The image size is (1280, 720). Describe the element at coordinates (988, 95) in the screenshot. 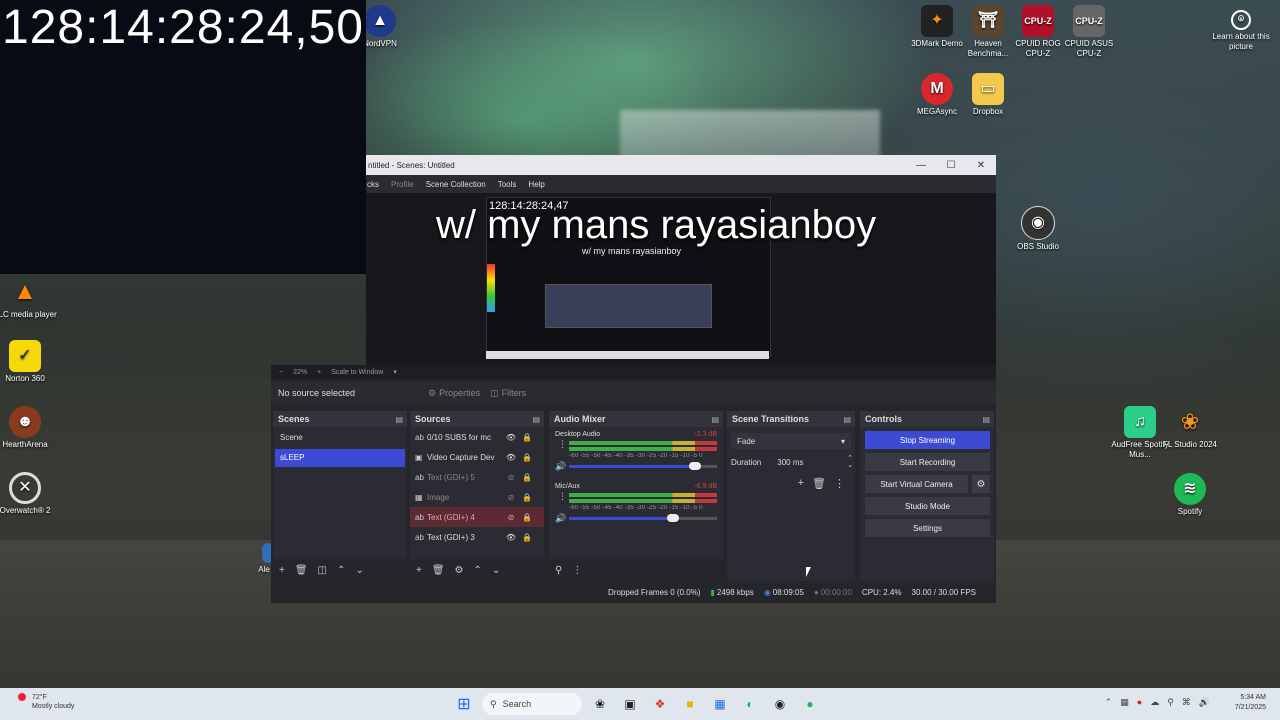

I see `desktop-icon-dropbox: ▭ Dropbox` at that location.